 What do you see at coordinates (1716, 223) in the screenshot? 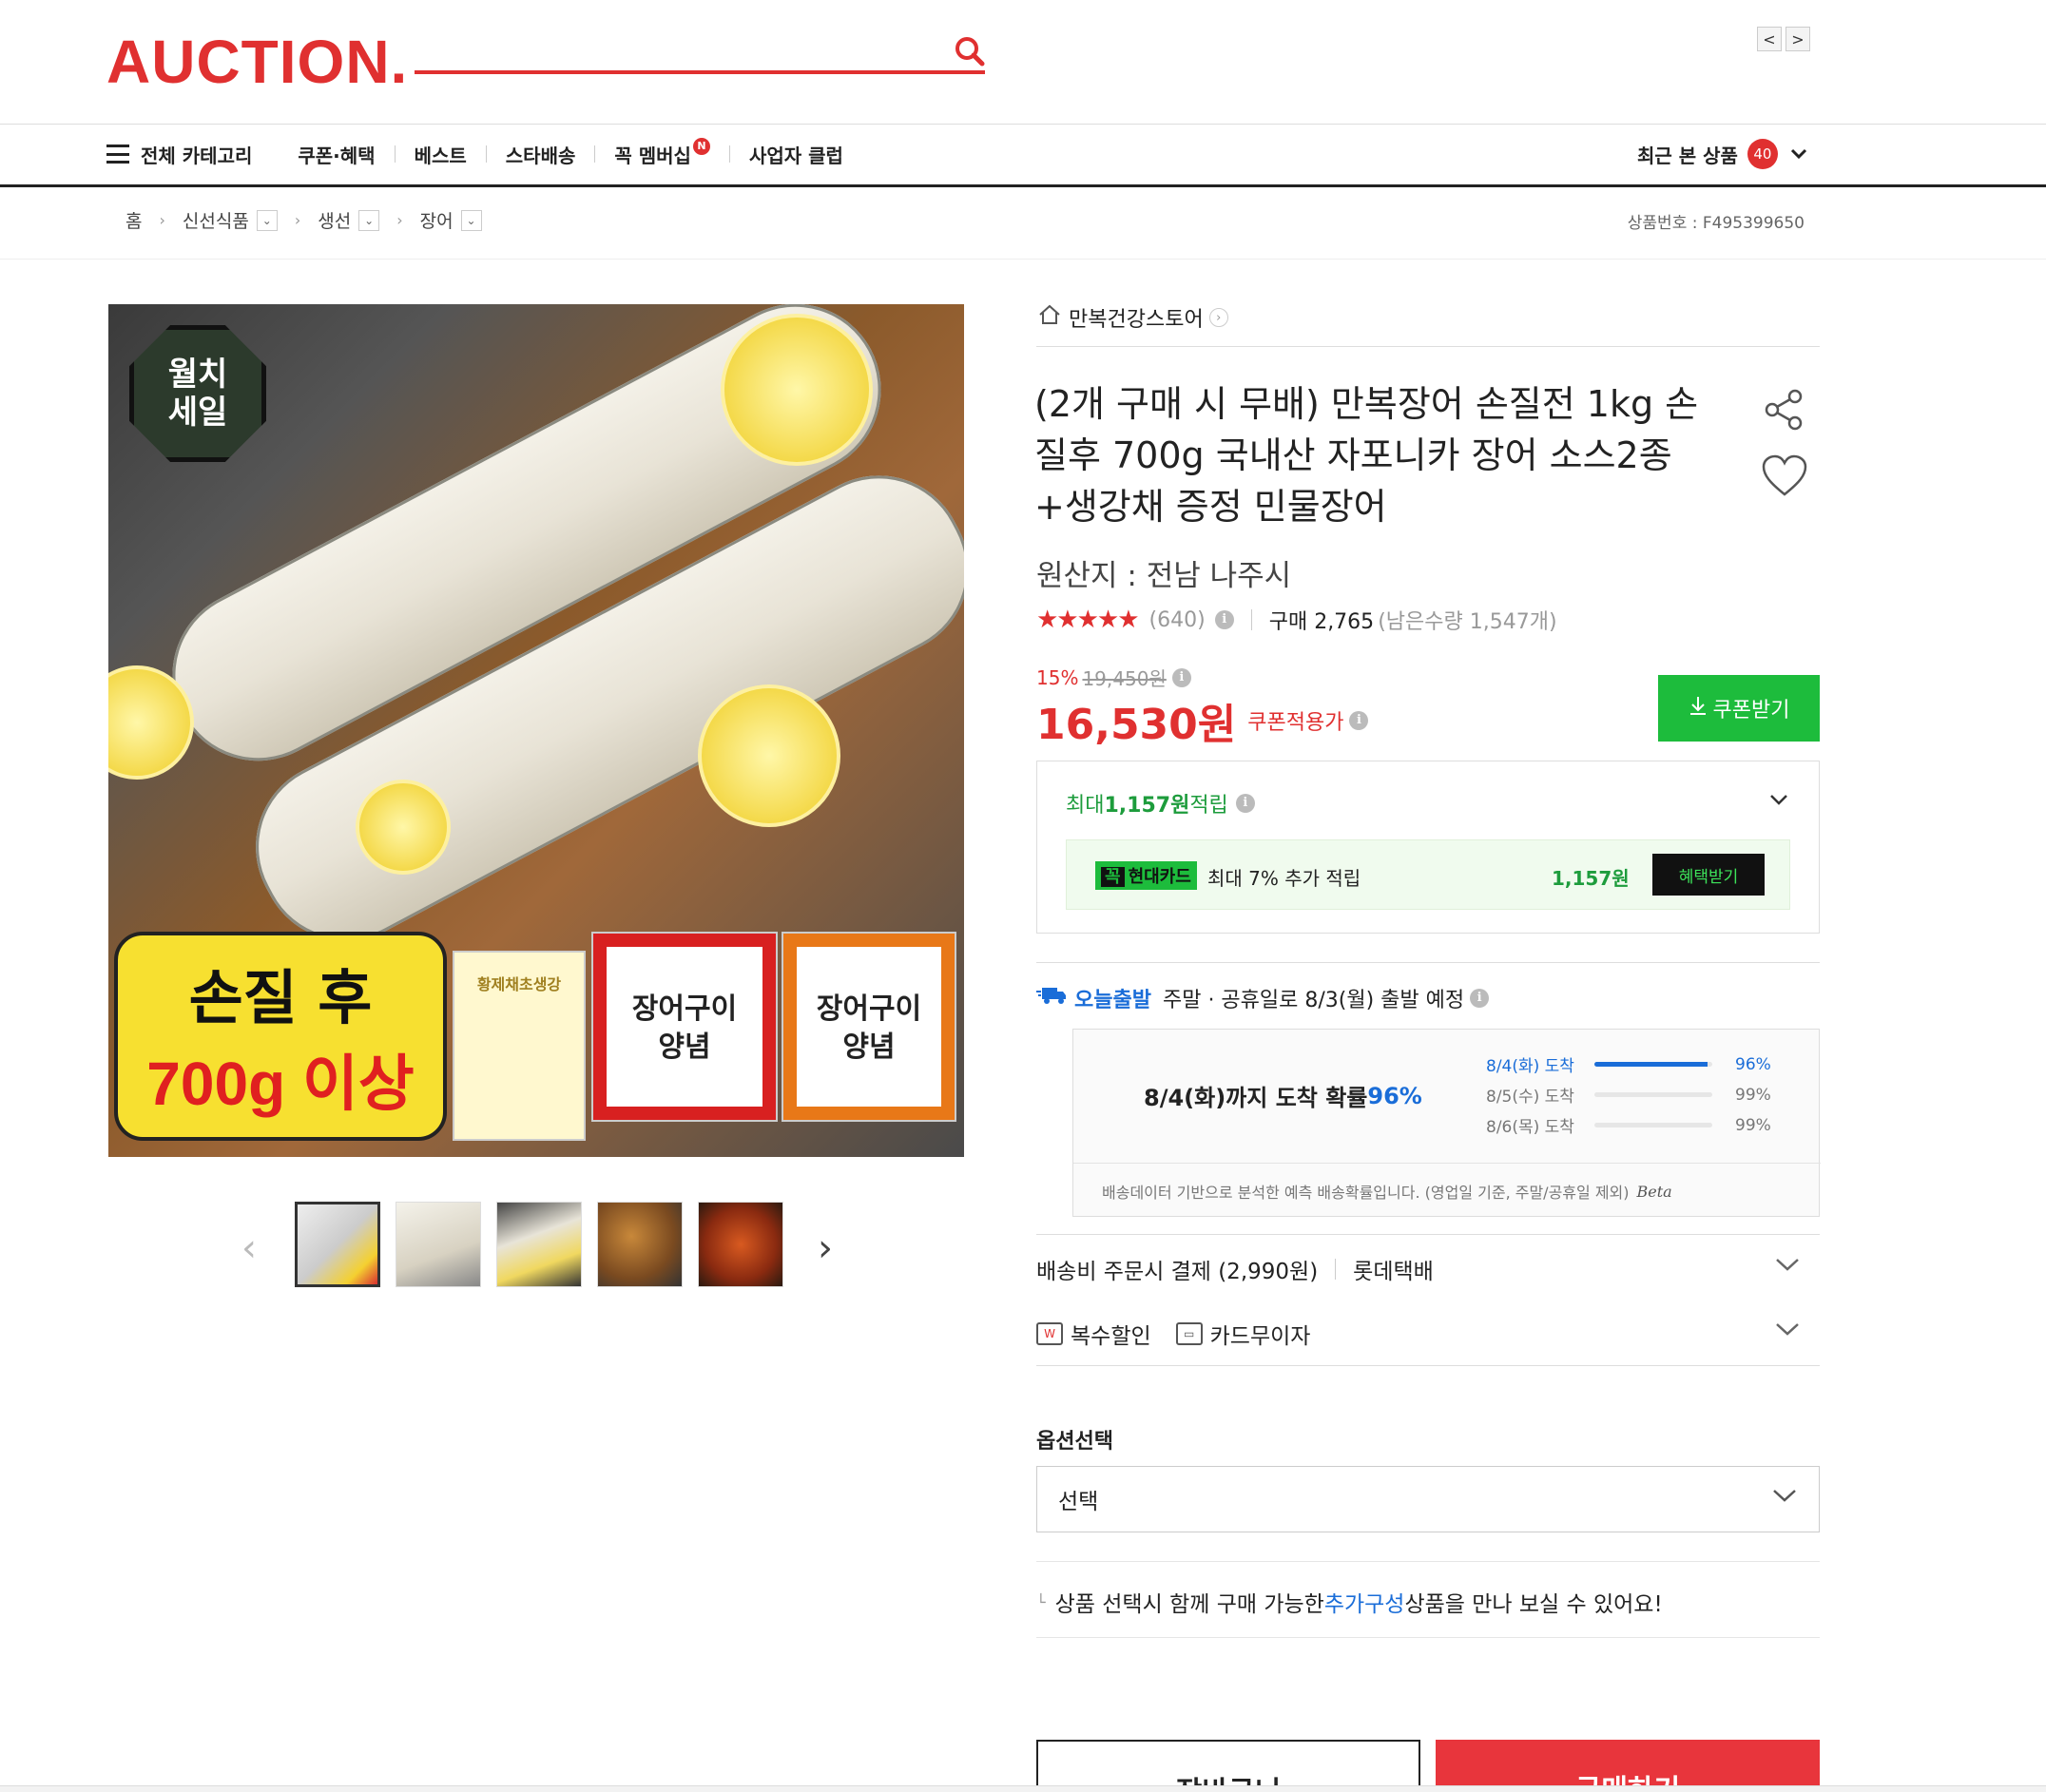
I see `product-number: 상품번호 : F495399650` at bounding box center [1716, 223].